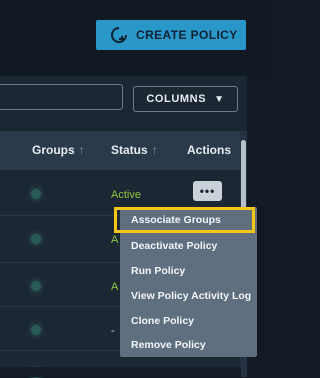  I want to click on create-policy-icon, so click(119, 35).